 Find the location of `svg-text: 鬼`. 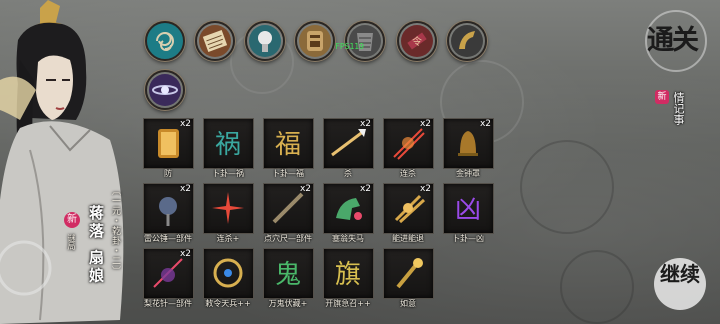

svg-text: 鬼 is located at coordinates (288, 275).